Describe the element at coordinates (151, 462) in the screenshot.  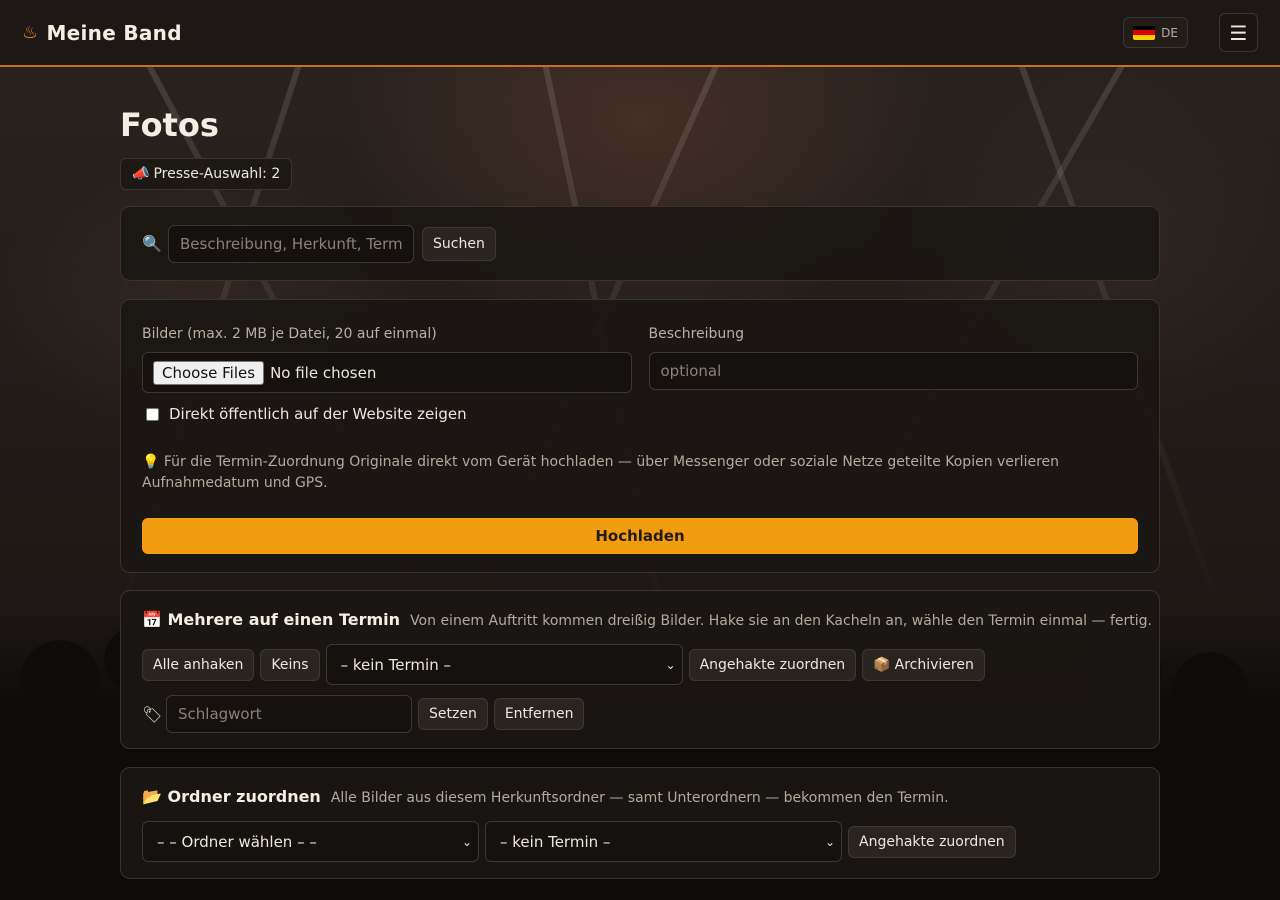
I see `lightbulb-icon: 💡` at that location.